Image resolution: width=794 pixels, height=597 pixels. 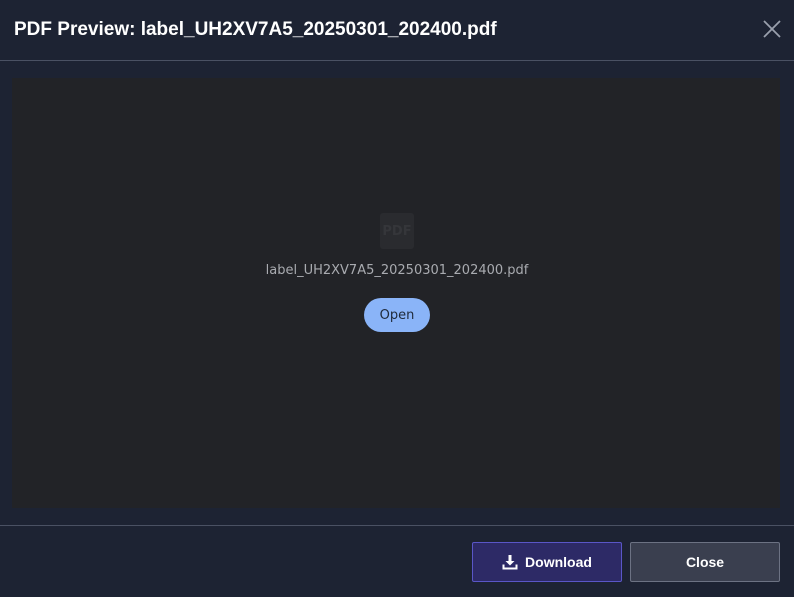 What do you see at coordinates (510, 562) in the screenshot?
I see `download-icon` at bounding box center [510, 562].